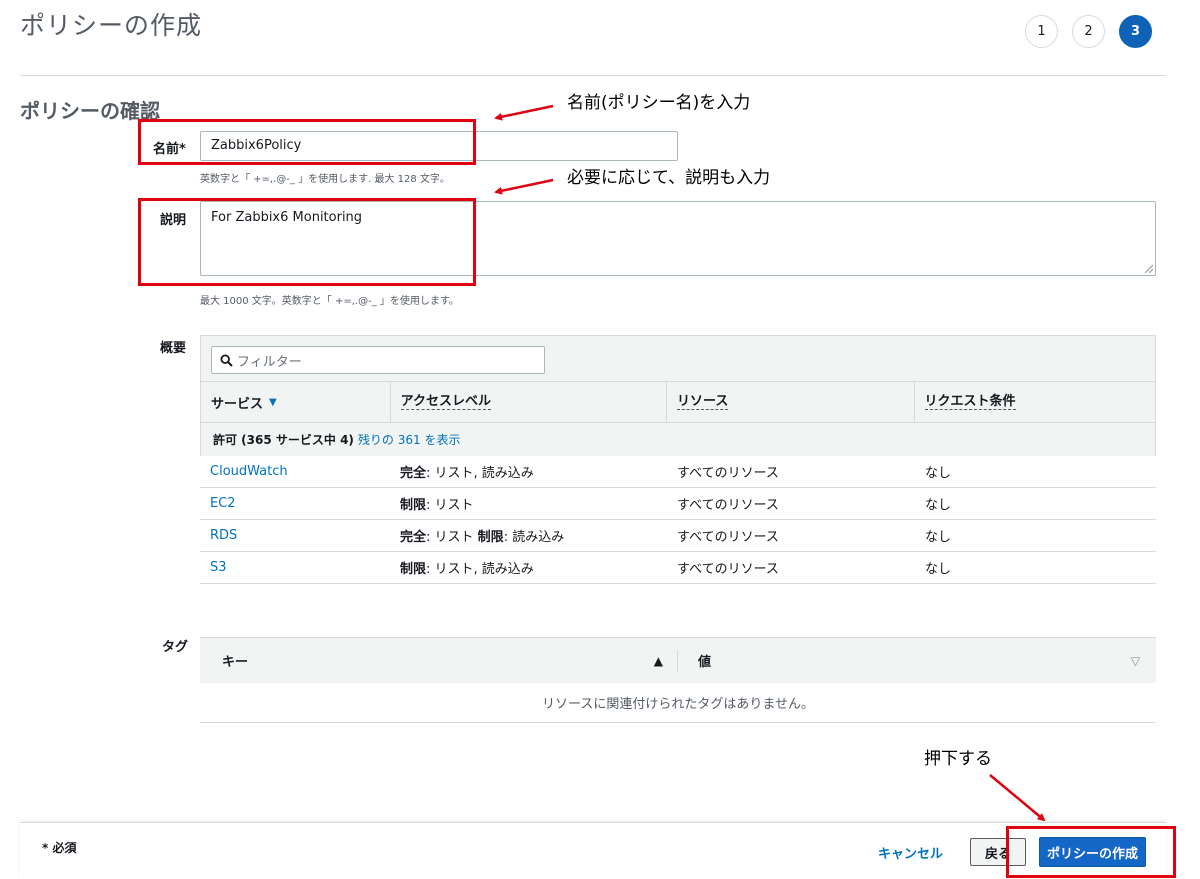  I want to click on table-row: CloudWatch 完全: リスト, 読み込み すべてのリソース なし, so click(678, 472).